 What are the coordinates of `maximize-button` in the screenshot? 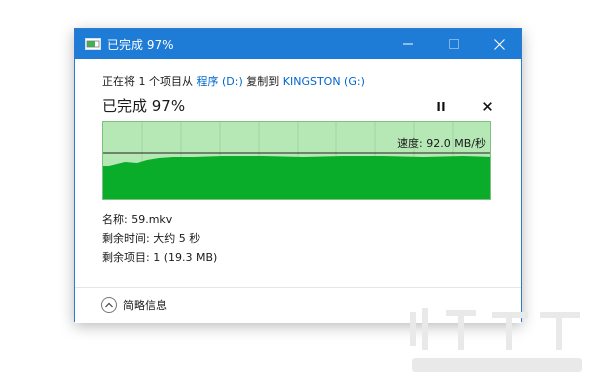 It's located at (454, 44).